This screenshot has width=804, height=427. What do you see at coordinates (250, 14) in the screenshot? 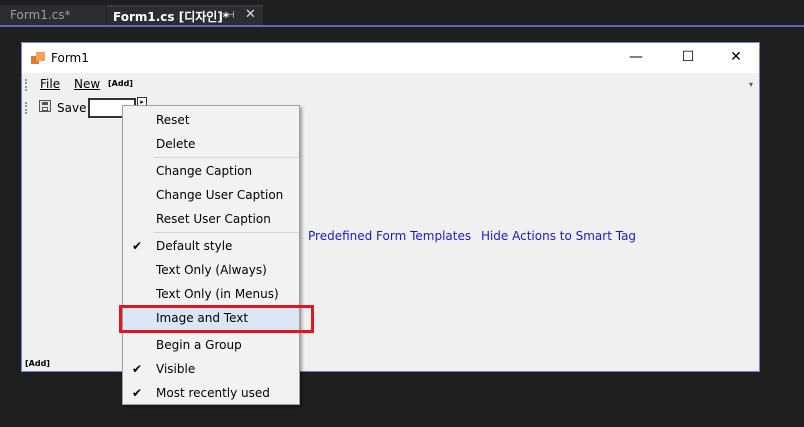
I see `close-tab-icon: ✕` at bounding box center [250, 14].